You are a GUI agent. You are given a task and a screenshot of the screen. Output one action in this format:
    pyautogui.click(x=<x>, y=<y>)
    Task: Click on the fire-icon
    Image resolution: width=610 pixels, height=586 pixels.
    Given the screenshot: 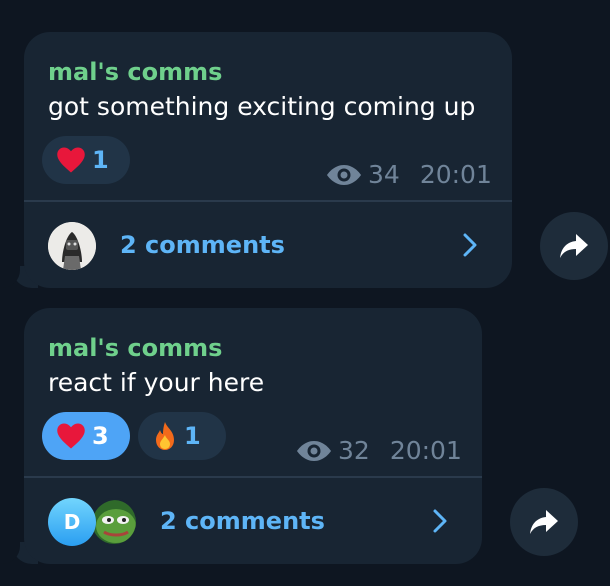 What is the action you would take?
    pyautogui.click(x=165, y=436)
    